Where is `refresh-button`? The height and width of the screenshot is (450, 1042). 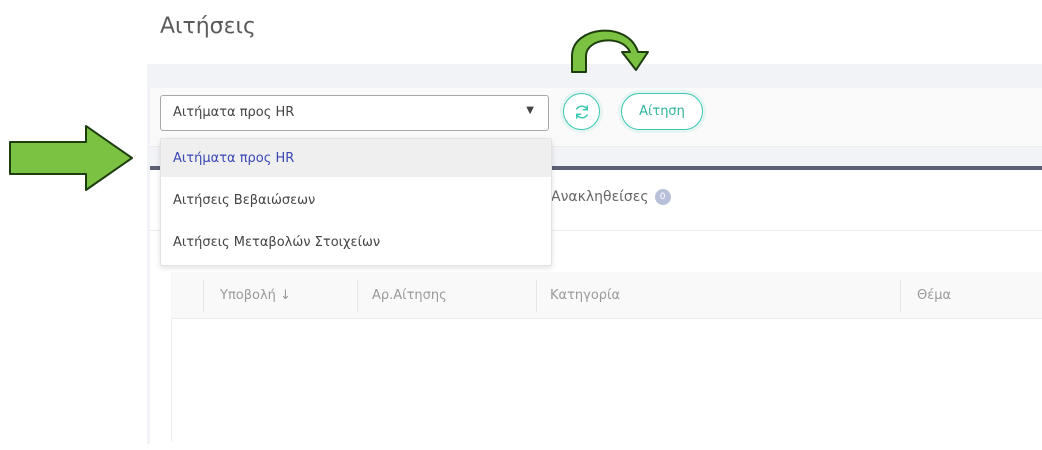
refresh-button is located at coordinates (581, 111).